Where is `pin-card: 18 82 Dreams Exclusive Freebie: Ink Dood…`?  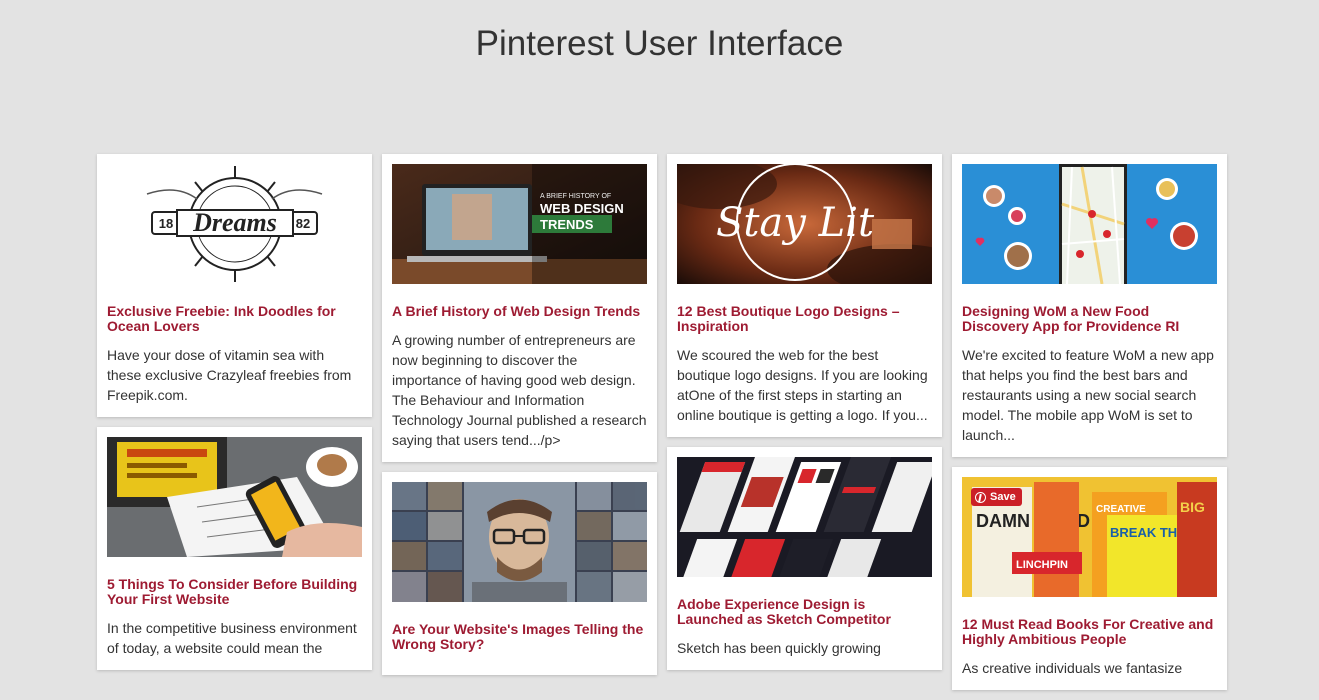 pin-card: 18 82 Dreams Exclusive Freebie: Ink Dood… is located at coordinates (234, 285).